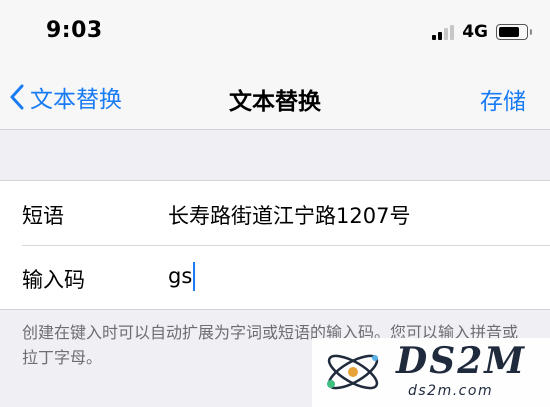 Image resolution: width=550 pixels, height=407 pixels. I want to click on status-time: 9:03, so click(74, 30).